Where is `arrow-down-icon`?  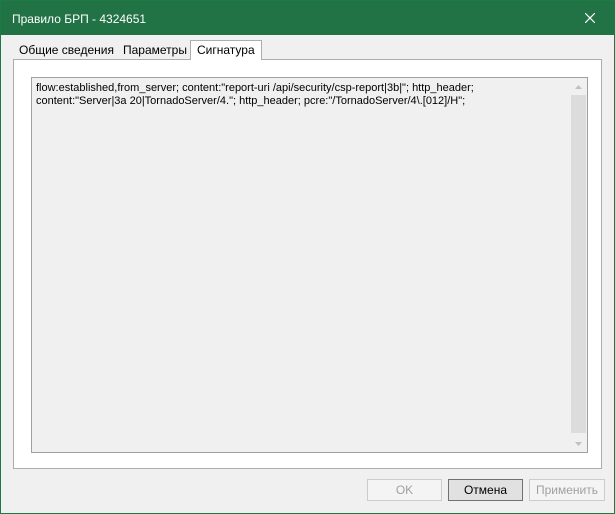
arrow-down-icon is located at coordinates (578, 443).